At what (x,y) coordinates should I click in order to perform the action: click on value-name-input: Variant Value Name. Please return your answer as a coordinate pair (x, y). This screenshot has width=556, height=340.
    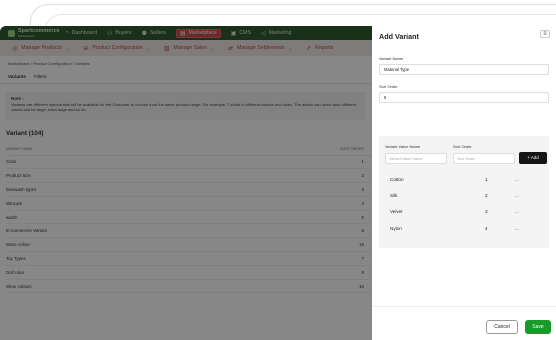
    Looking at the image, I should click on (416, 158).